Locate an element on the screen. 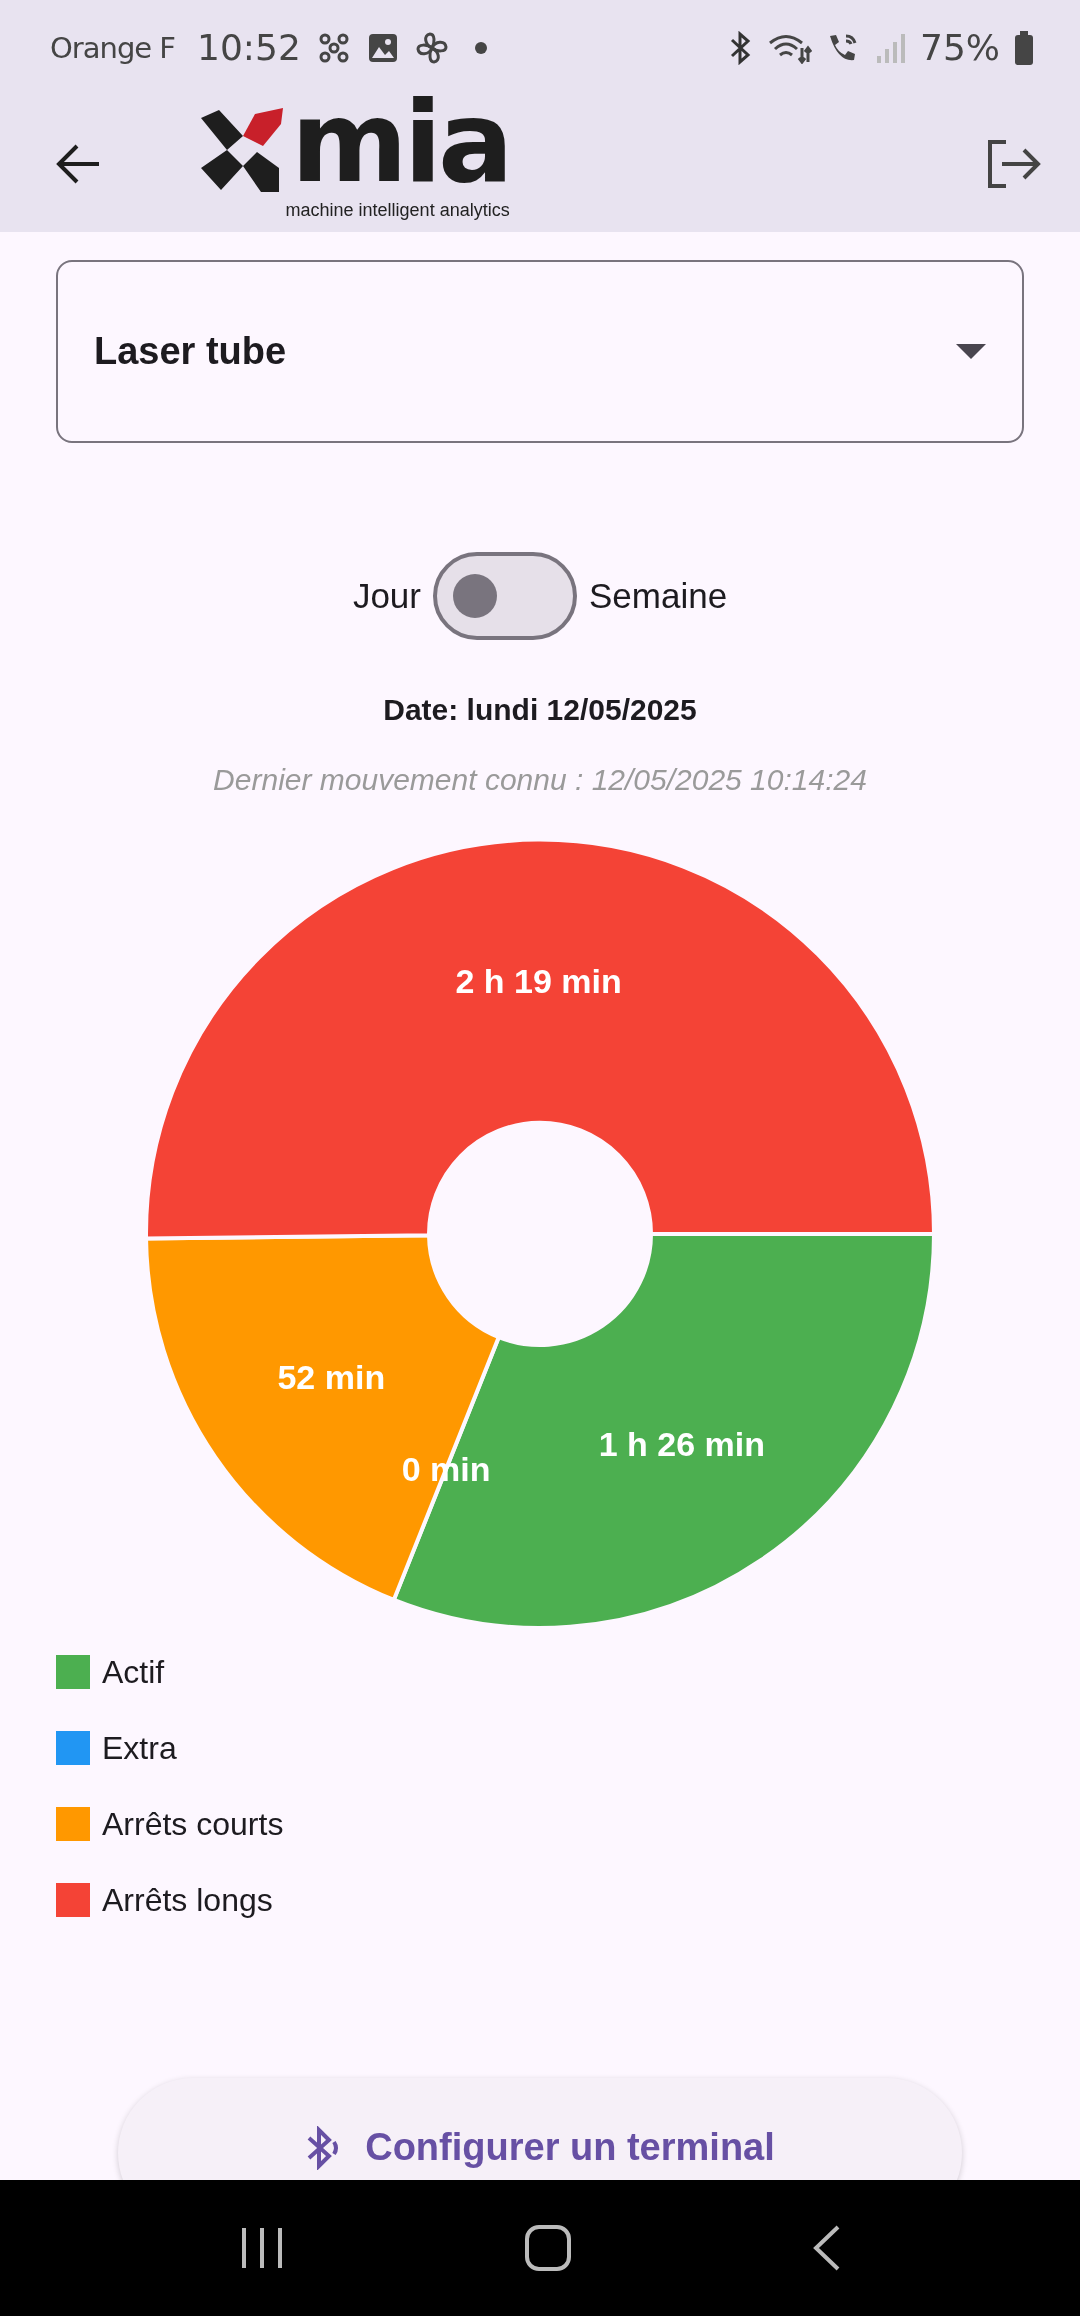 The image size is (1080, 2316). day-label: Jour is located at coordinates (386, 596).